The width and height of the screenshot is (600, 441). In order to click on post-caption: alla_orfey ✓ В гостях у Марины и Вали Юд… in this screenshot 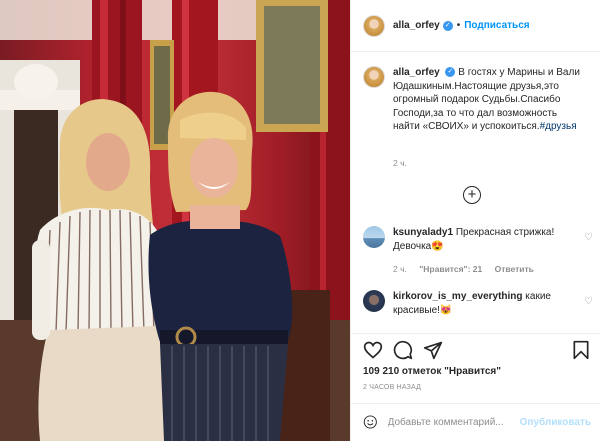, I will do `click(477, 100)`.